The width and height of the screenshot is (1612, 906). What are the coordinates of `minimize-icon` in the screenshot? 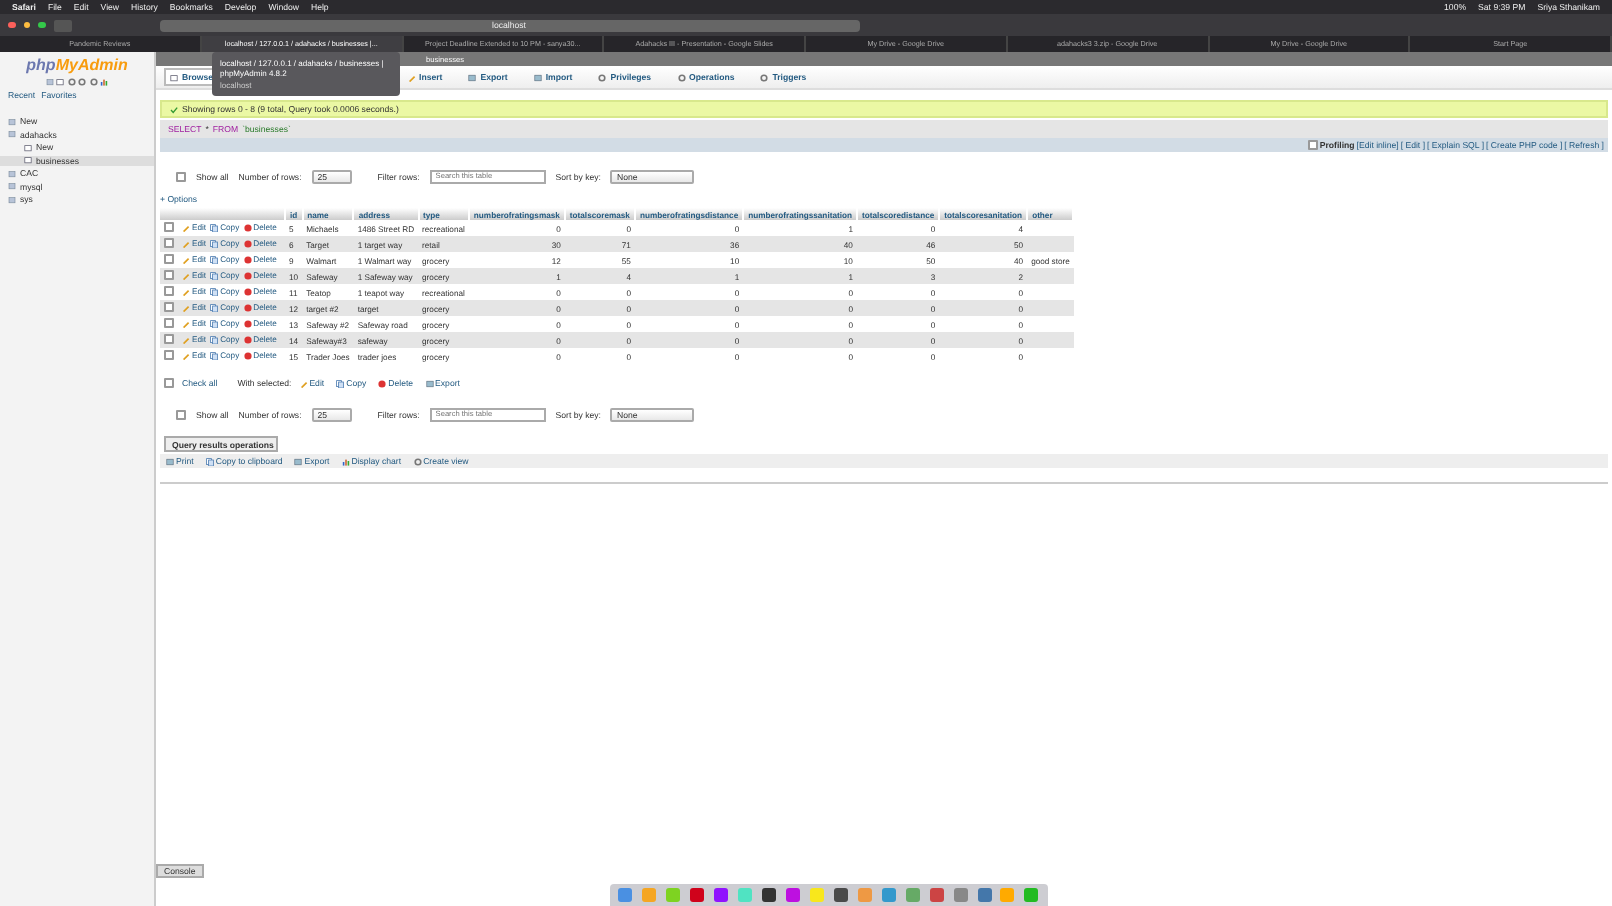 It's located at (26, 25).